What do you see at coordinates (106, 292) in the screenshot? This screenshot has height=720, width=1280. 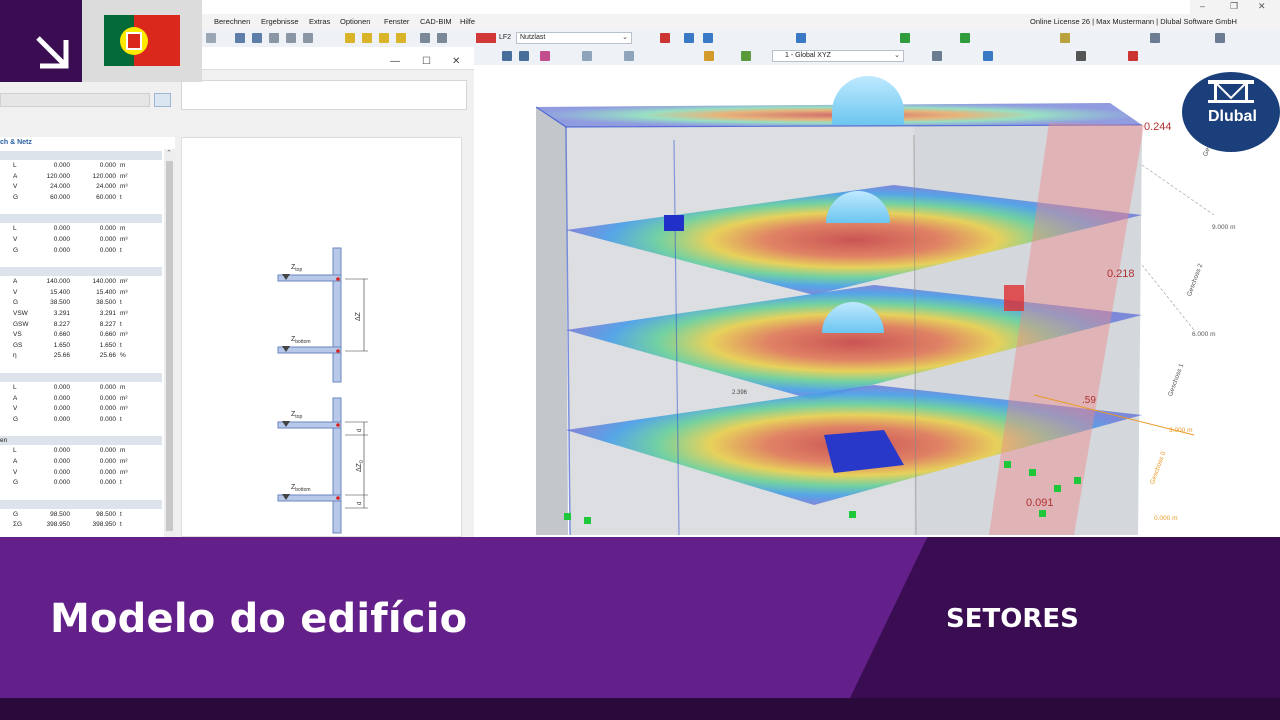 I see `cell-value-2: 15.400` at bounding box center [106, 292].